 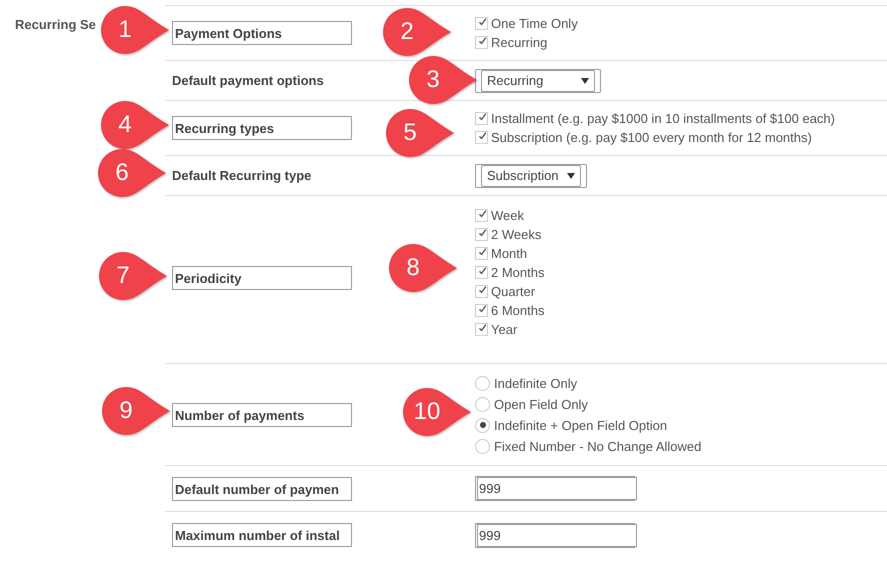 I want to click on option-label: One Time Only, so click(x=534, y=23).